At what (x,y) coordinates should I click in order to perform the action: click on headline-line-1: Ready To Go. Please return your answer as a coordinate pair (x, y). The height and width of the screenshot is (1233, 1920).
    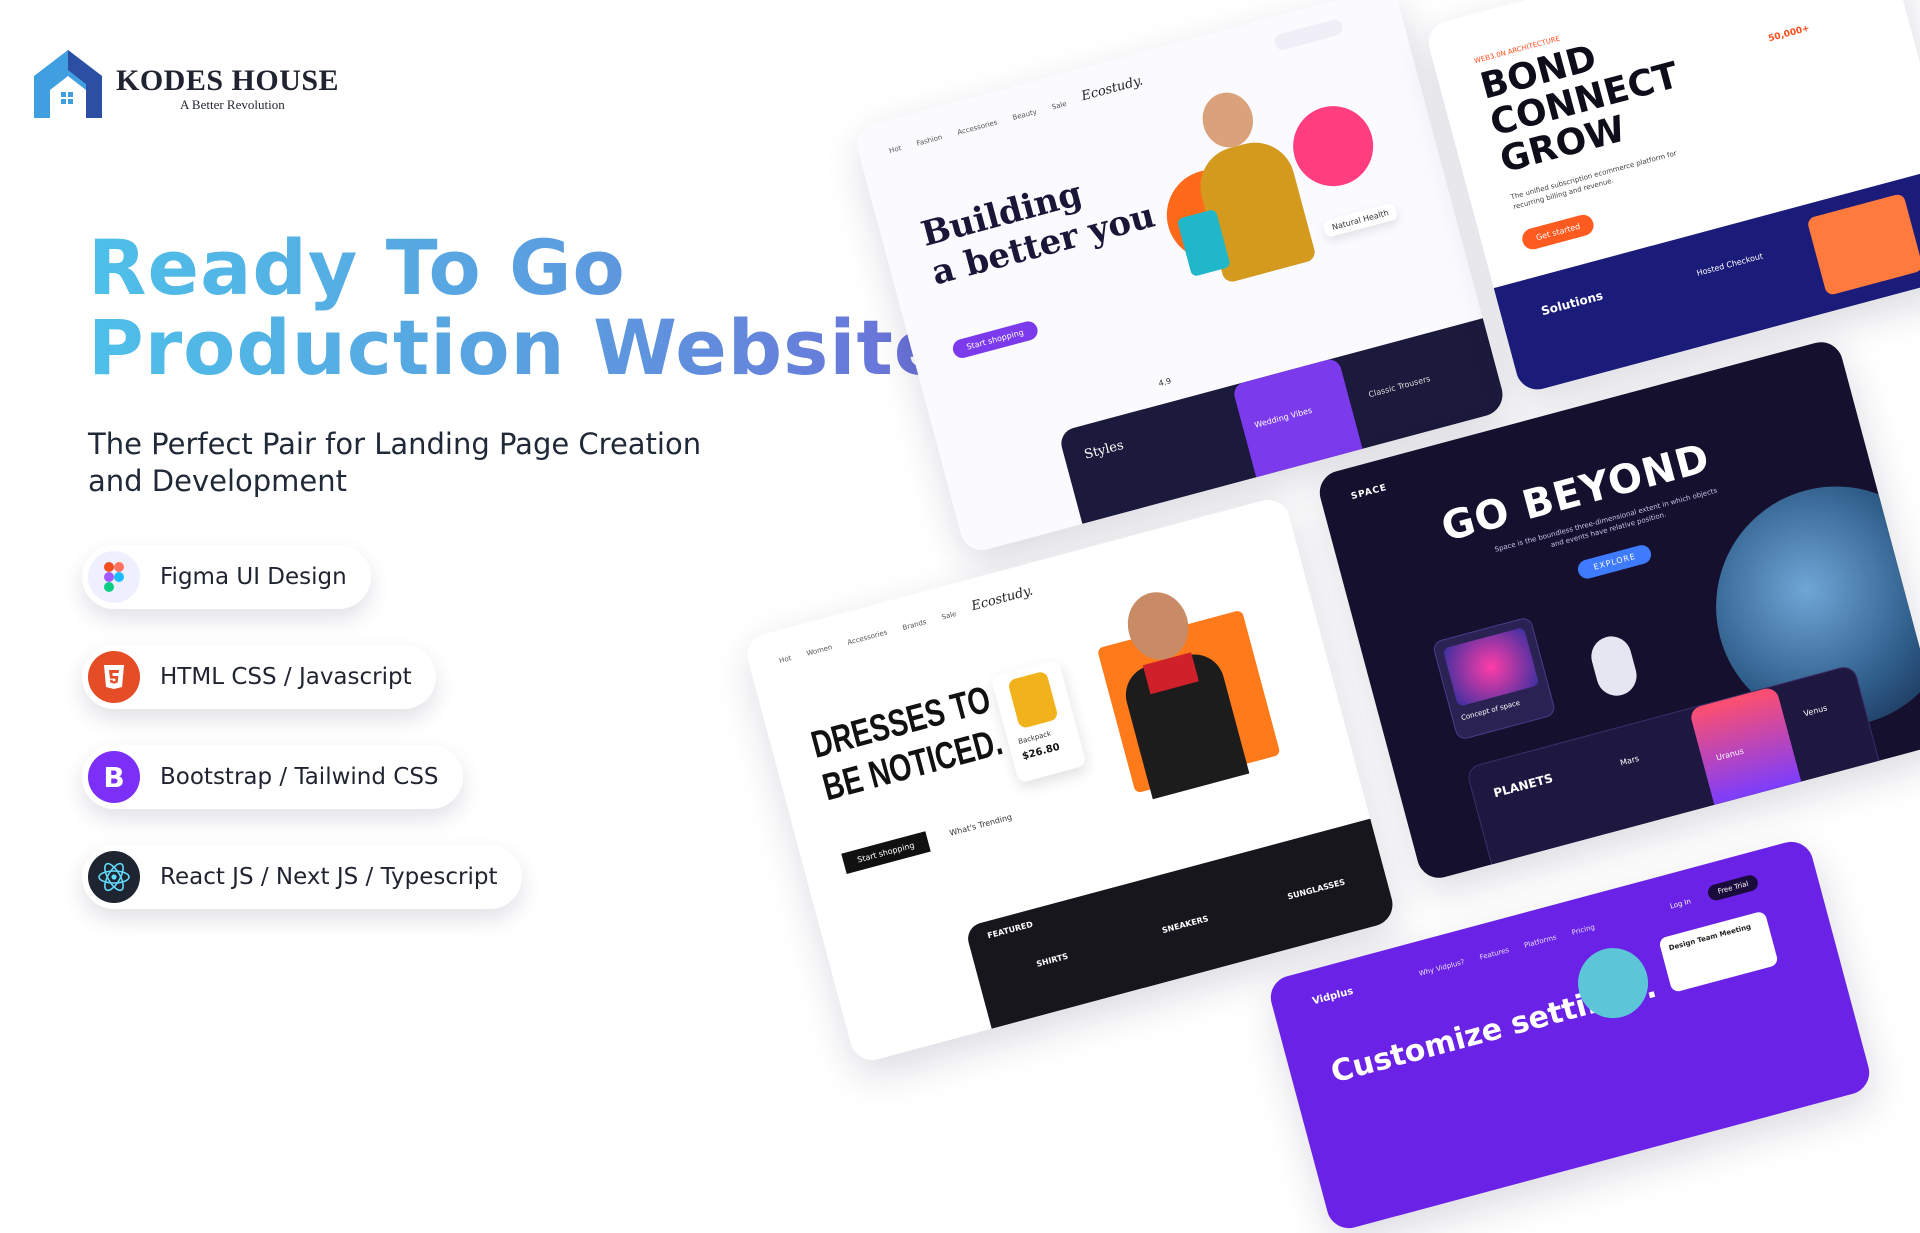
    Looking at the image, I should click on (357, 267).